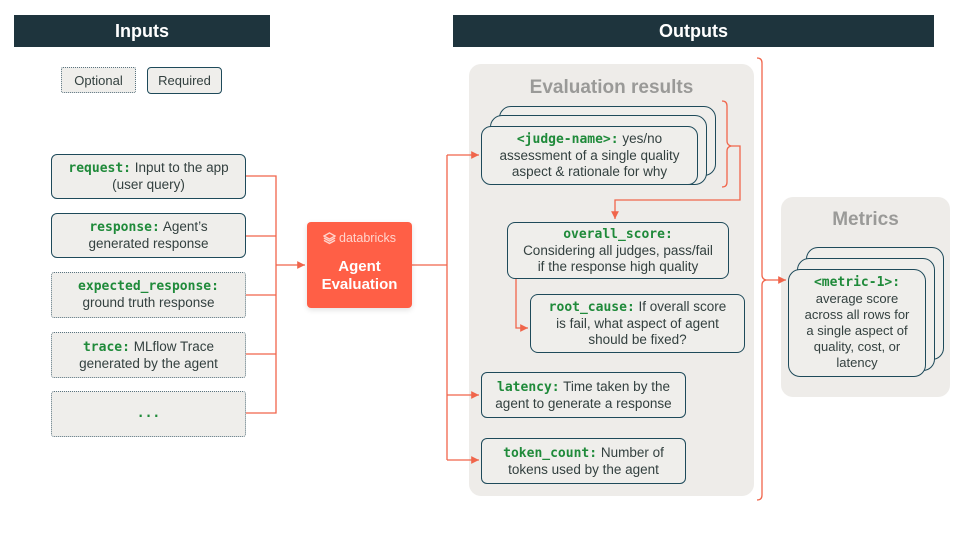 Image resolution: width=960 pixels, height=540 pixels. I want to click on databricks-brand-label: databricks, so click(367, 238).